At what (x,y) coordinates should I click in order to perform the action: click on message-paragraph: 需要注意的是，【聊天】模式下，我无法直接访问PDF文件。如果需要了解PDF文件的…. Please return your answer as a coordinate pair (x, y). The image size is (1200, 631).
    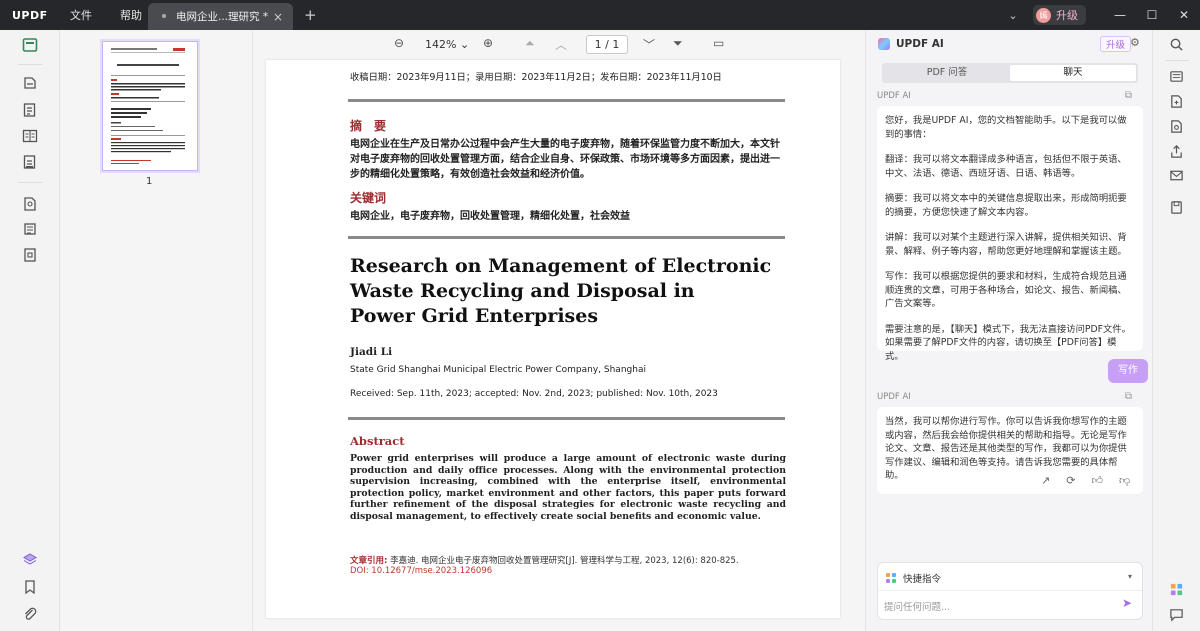
    Looking at the image, I should click on (1008, 342).